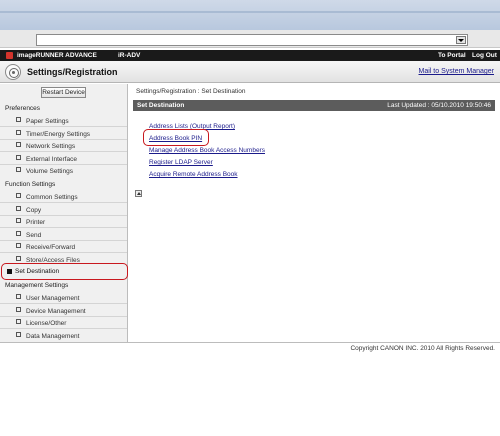  I want to click on last-updated: Last Updated : 05/10.2010 19:50:46, so click(439, 105).